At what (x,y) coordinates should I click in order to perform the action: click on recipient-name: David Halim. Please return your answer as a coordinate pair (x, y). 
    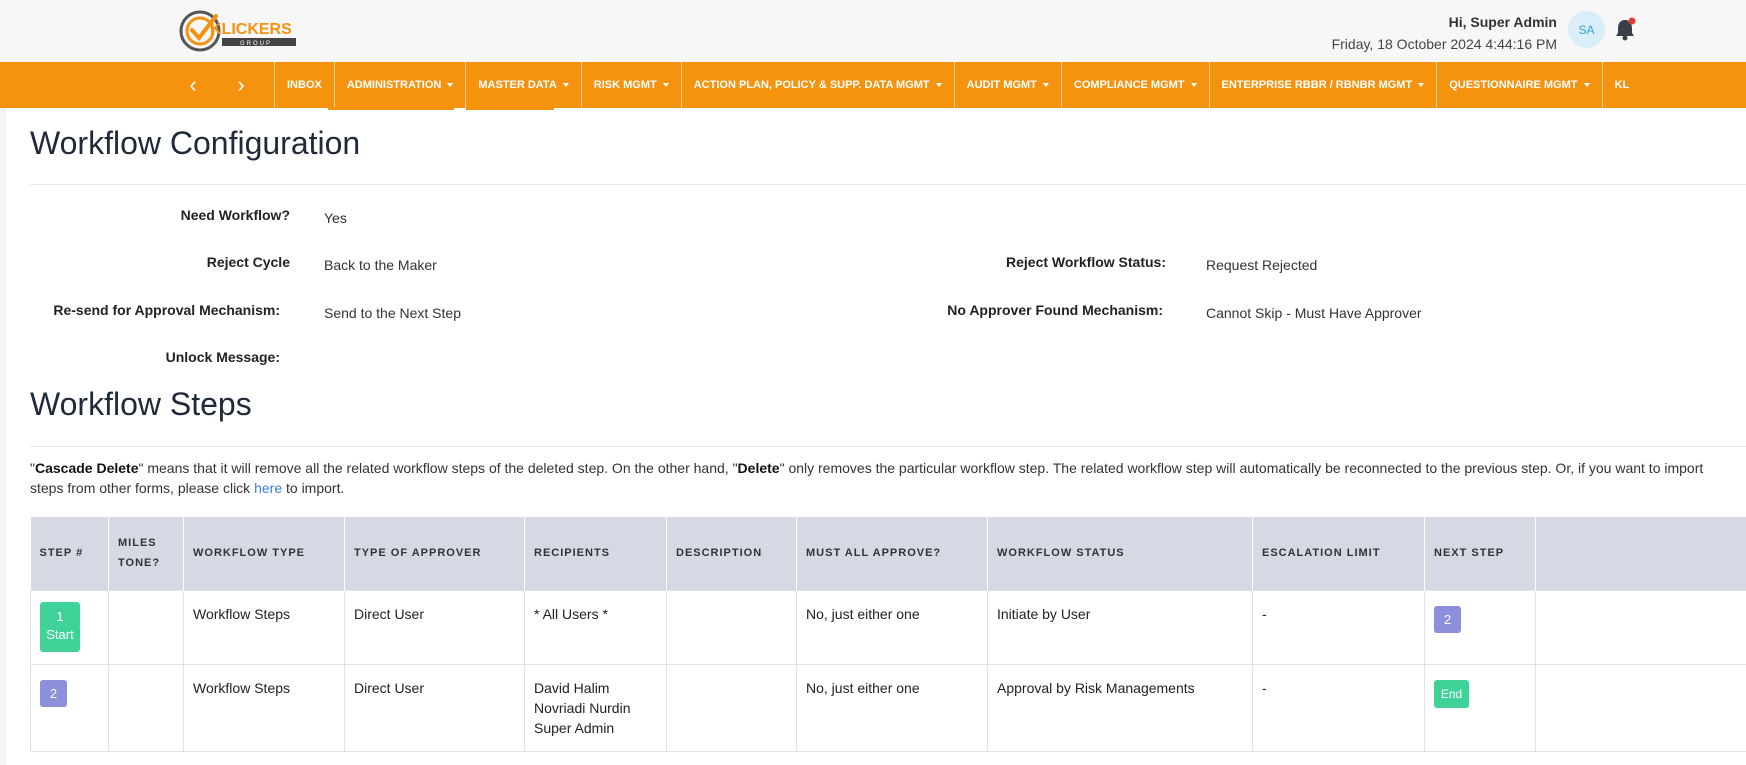
    Looking at the image, I should click on (572, 687).